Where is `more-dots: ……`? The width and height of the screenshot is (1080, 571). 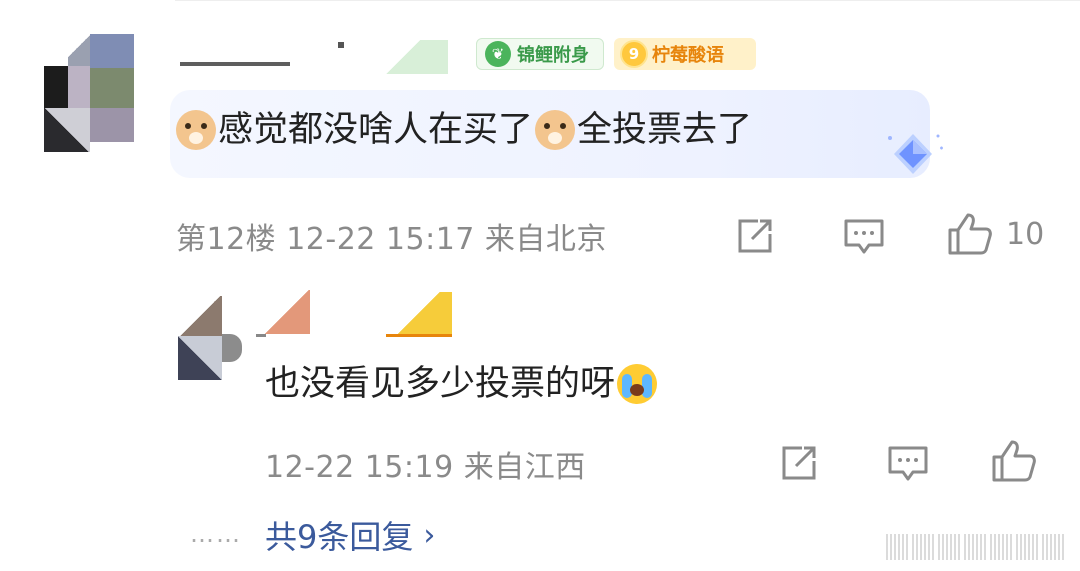 more-dots: …… is located at coordinates (216, 534).